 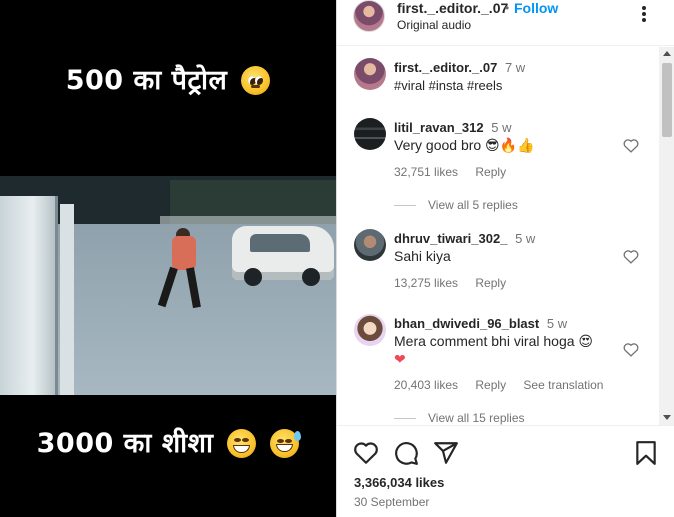 I want to click on comment-username: bhan_dwivedi_96_blast, so click(x=466, y=323).